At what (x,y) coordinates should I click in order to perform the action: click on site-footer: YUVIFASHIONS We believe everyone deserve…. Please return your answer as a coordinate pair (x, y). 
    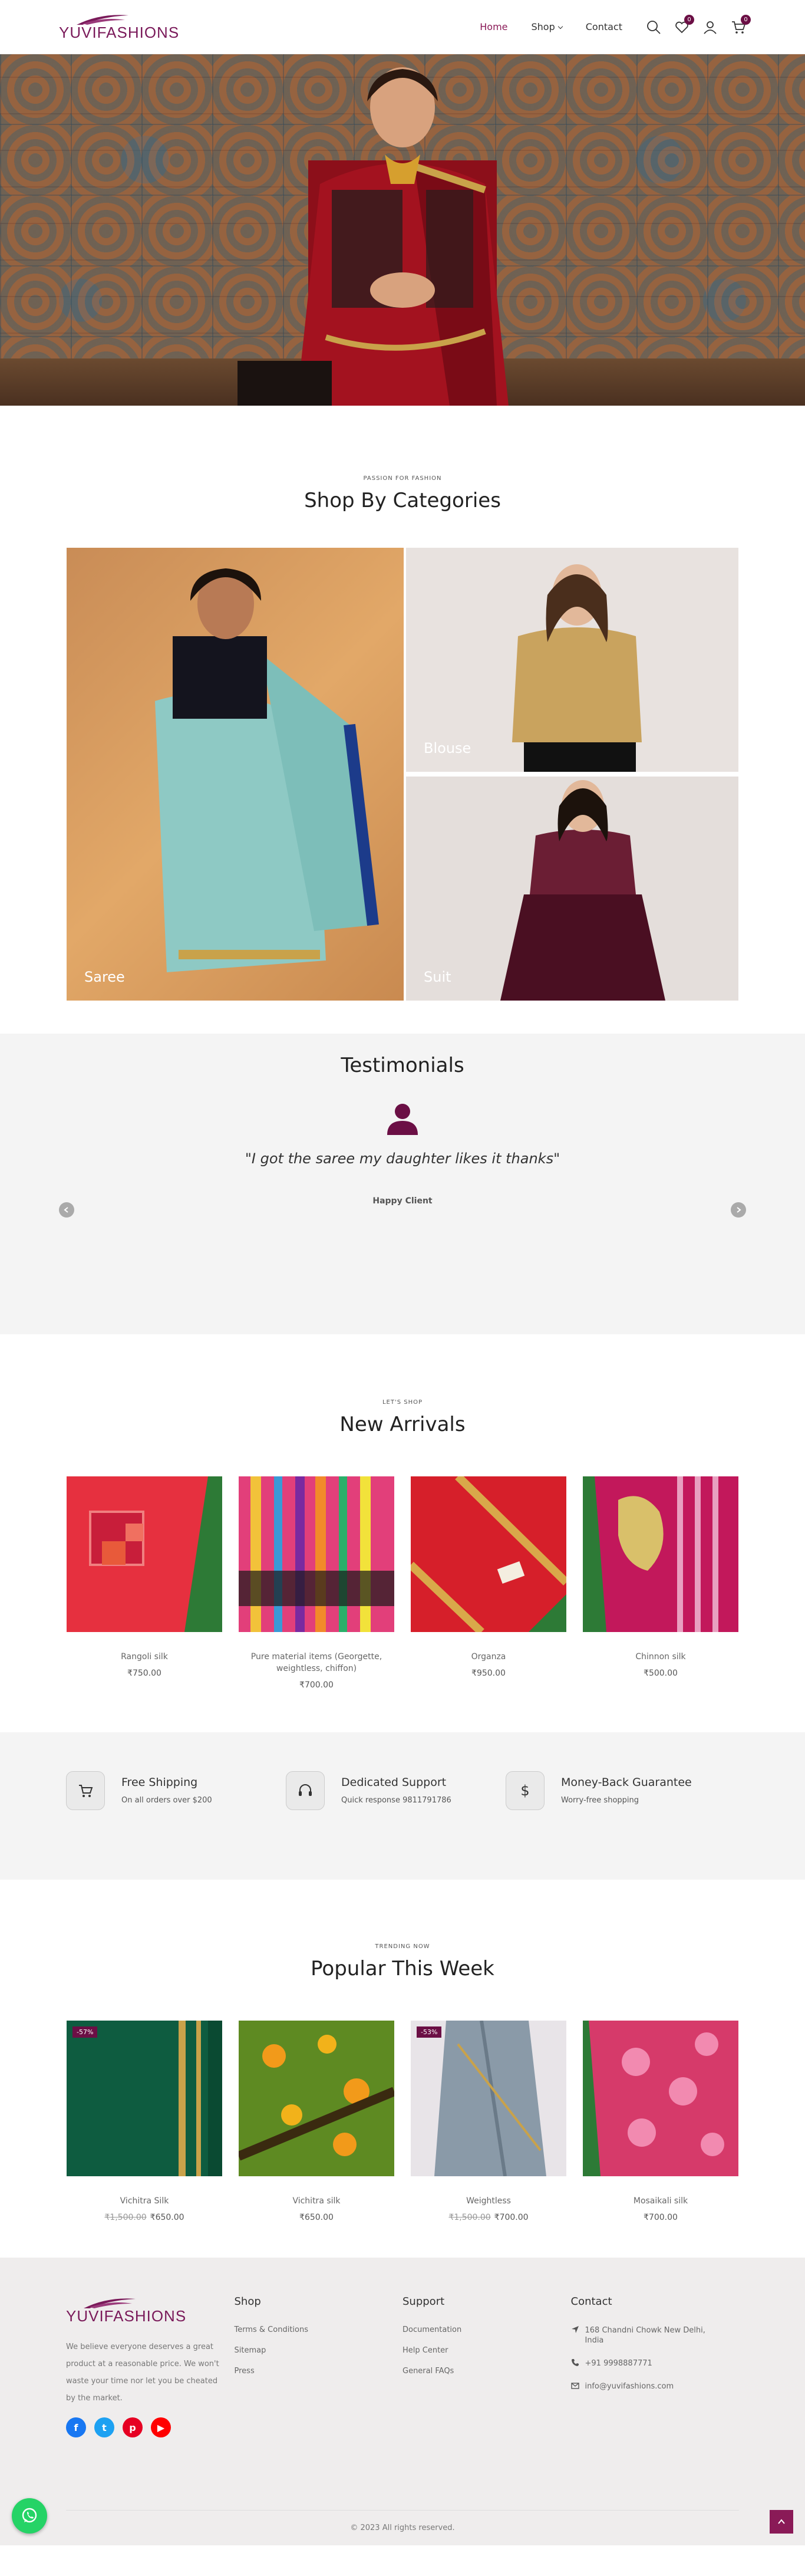
    Looking at the image, I should click on (402, 2401).